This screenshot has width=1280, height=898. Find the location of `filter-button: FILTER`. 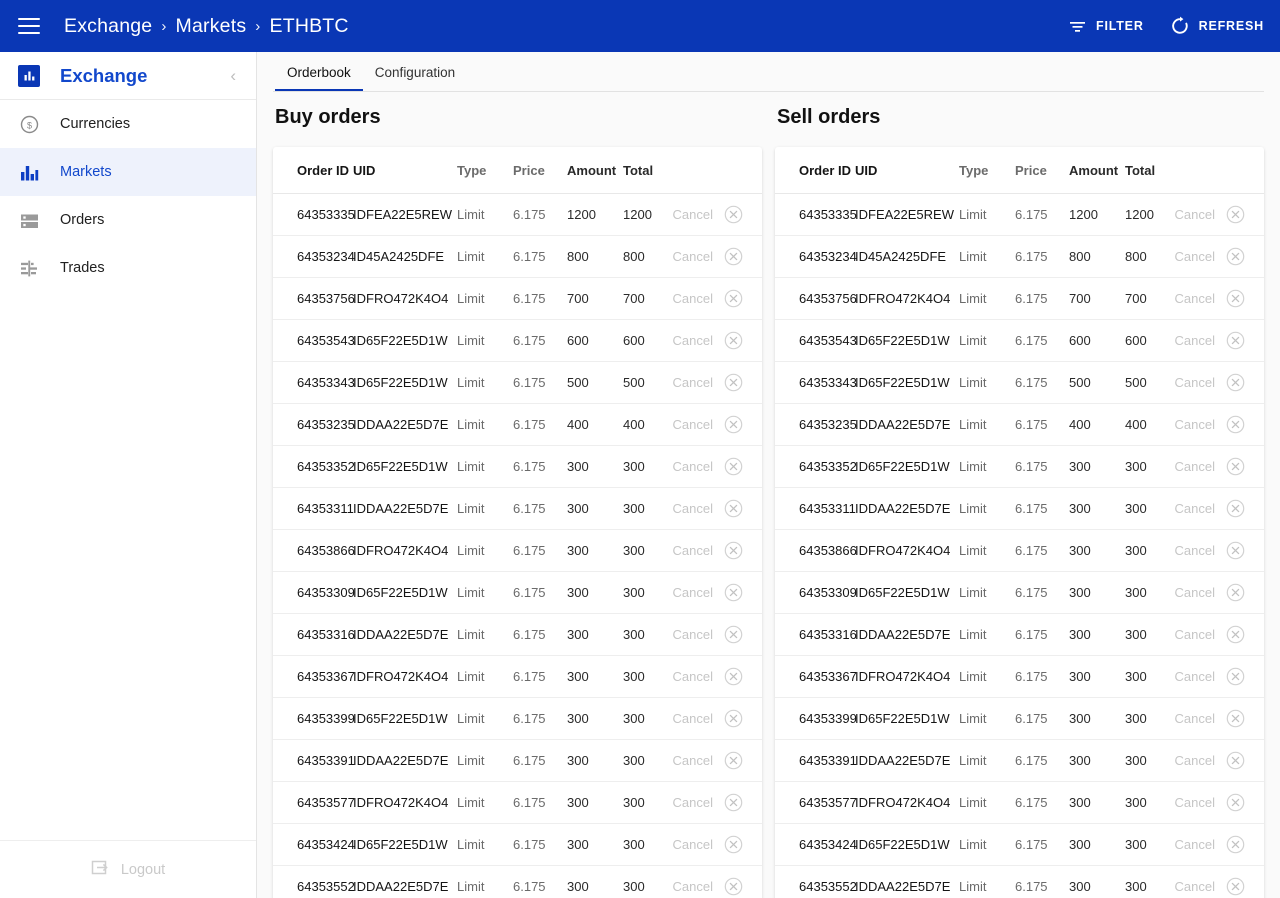

filter-button: FILTER is located at coordinates (1106, 26).